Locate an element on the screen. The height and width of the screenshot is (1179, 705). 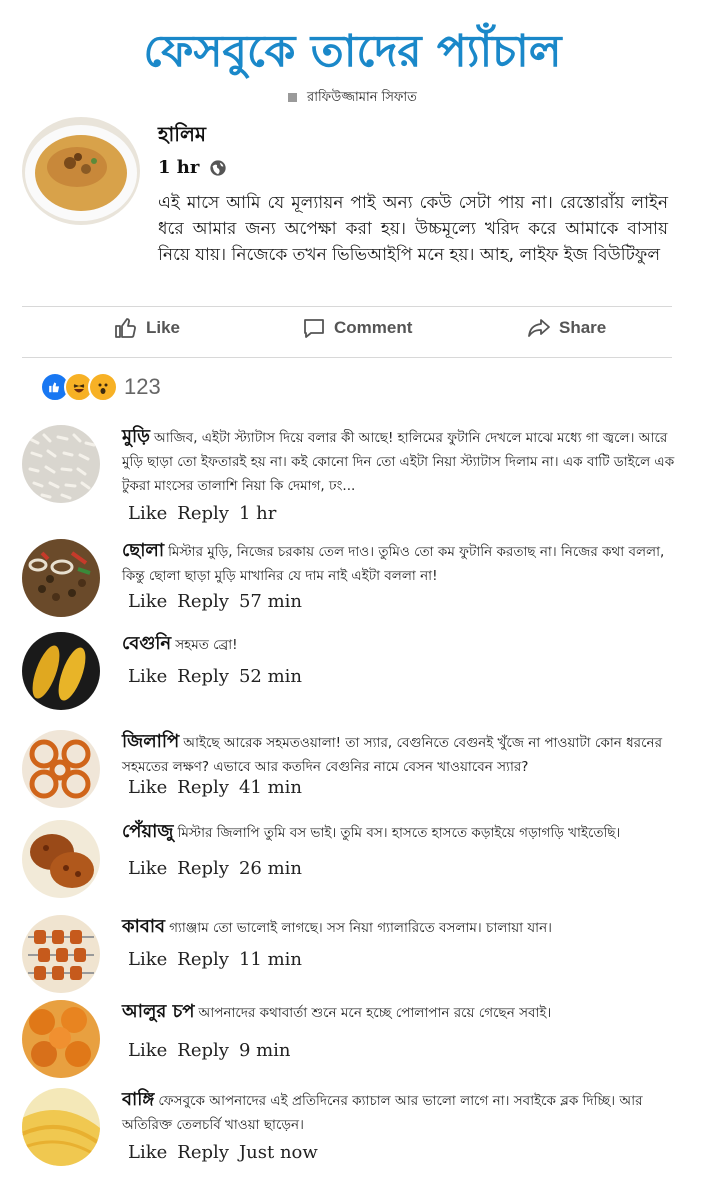
comment-meta: Like Reply 1 hr is located at coordinates (207, 513).